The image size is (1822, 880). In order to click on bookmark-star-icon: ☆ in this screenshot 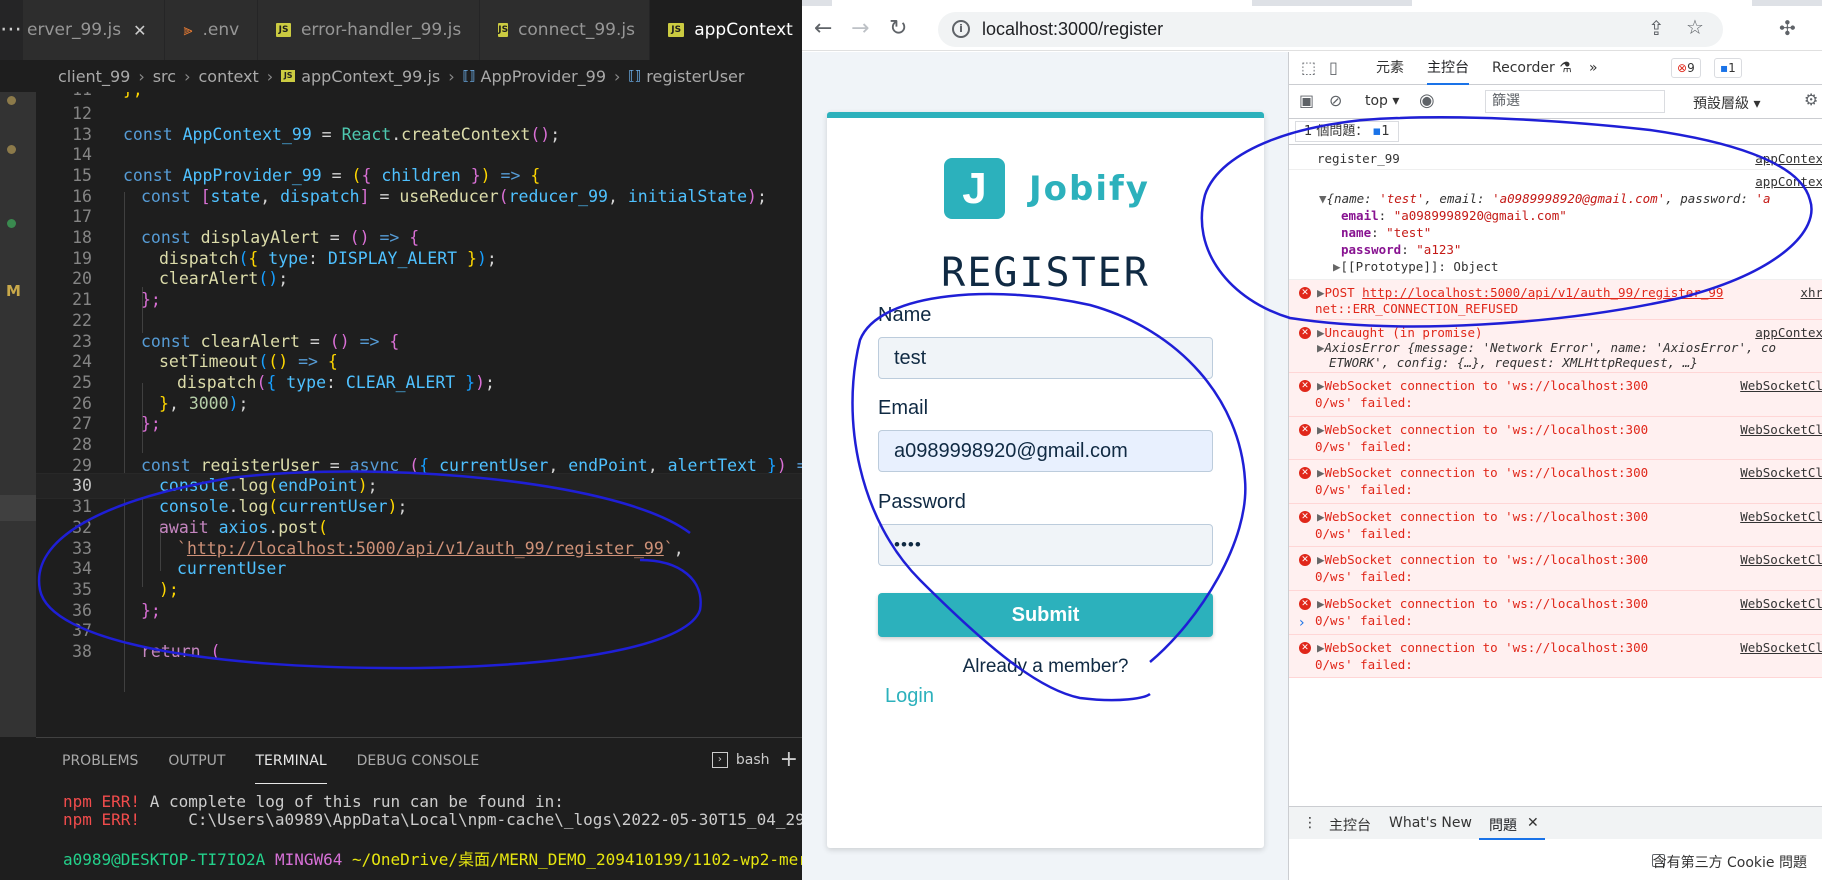, I will do `click(1695, 27)`.